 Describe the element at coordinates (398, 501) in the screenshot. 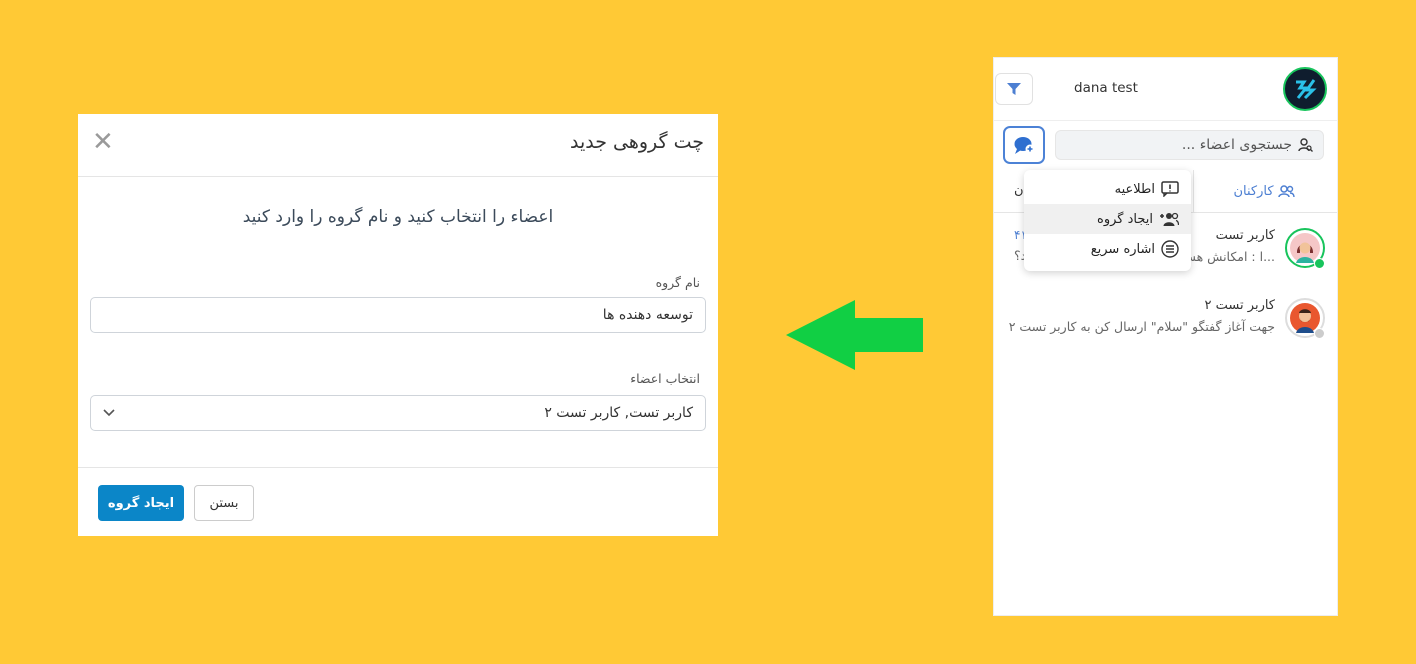

I see `modal-footer: ایجاد گروه بستن` at that location.